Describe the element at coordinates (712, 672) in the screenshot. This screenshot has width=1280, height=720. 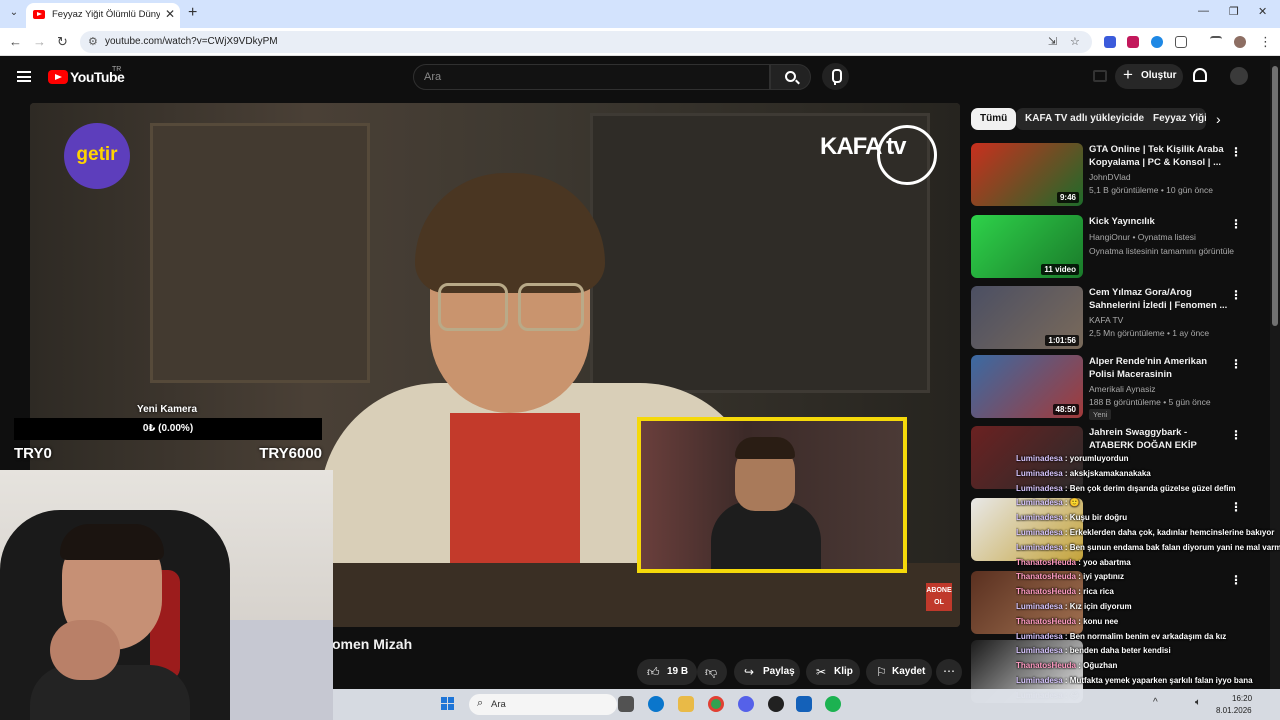
I see `dislike-button: 👎︎` at that location.